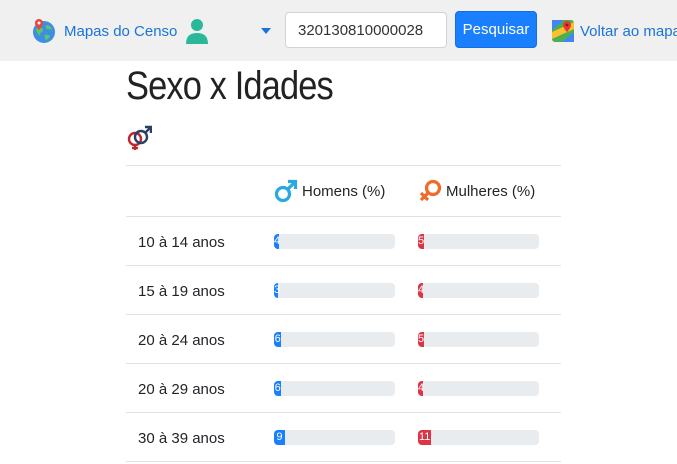 The width and height of the screenshot is (677, 464). What do you see at coordinates (277, 241) in the screenshot?
I see `men-progress-bar: 4` at bounding box center [277, 241].